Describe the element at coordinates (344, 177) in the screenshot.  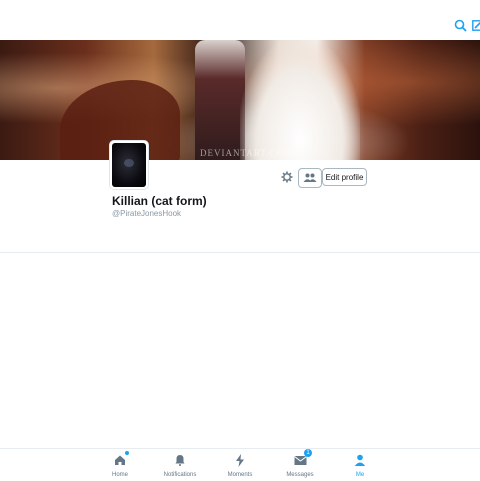
I see `edit-profile-button: Edit profile` at that location.